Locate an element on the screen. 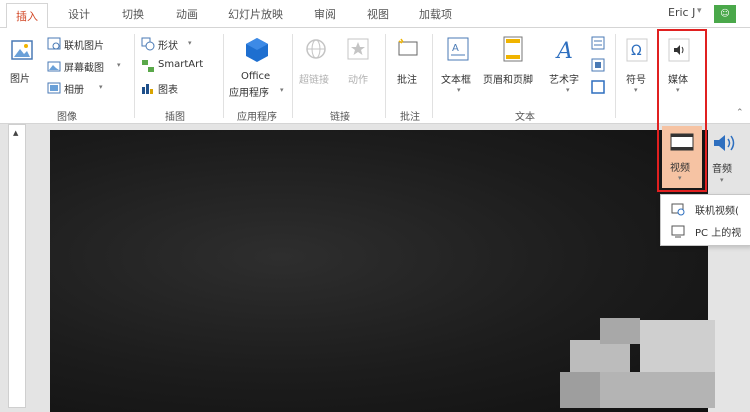 The width and height of the screenshot is (750, 412). comment-icon is located at coordinates (408, 47).